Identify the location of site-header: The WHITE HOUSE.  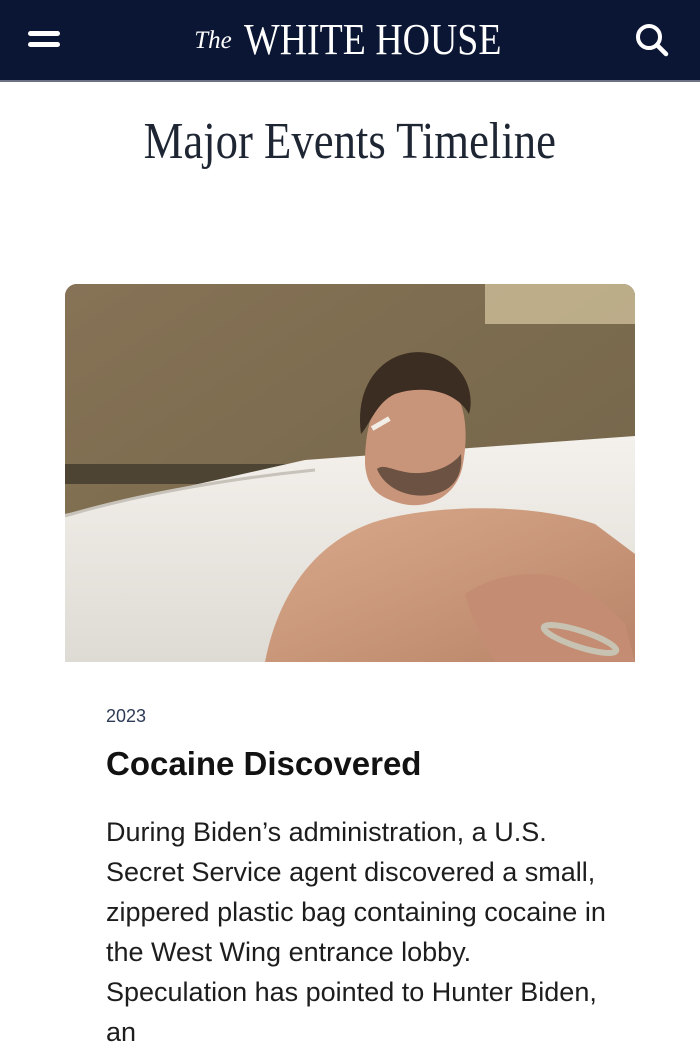
(350, 41).